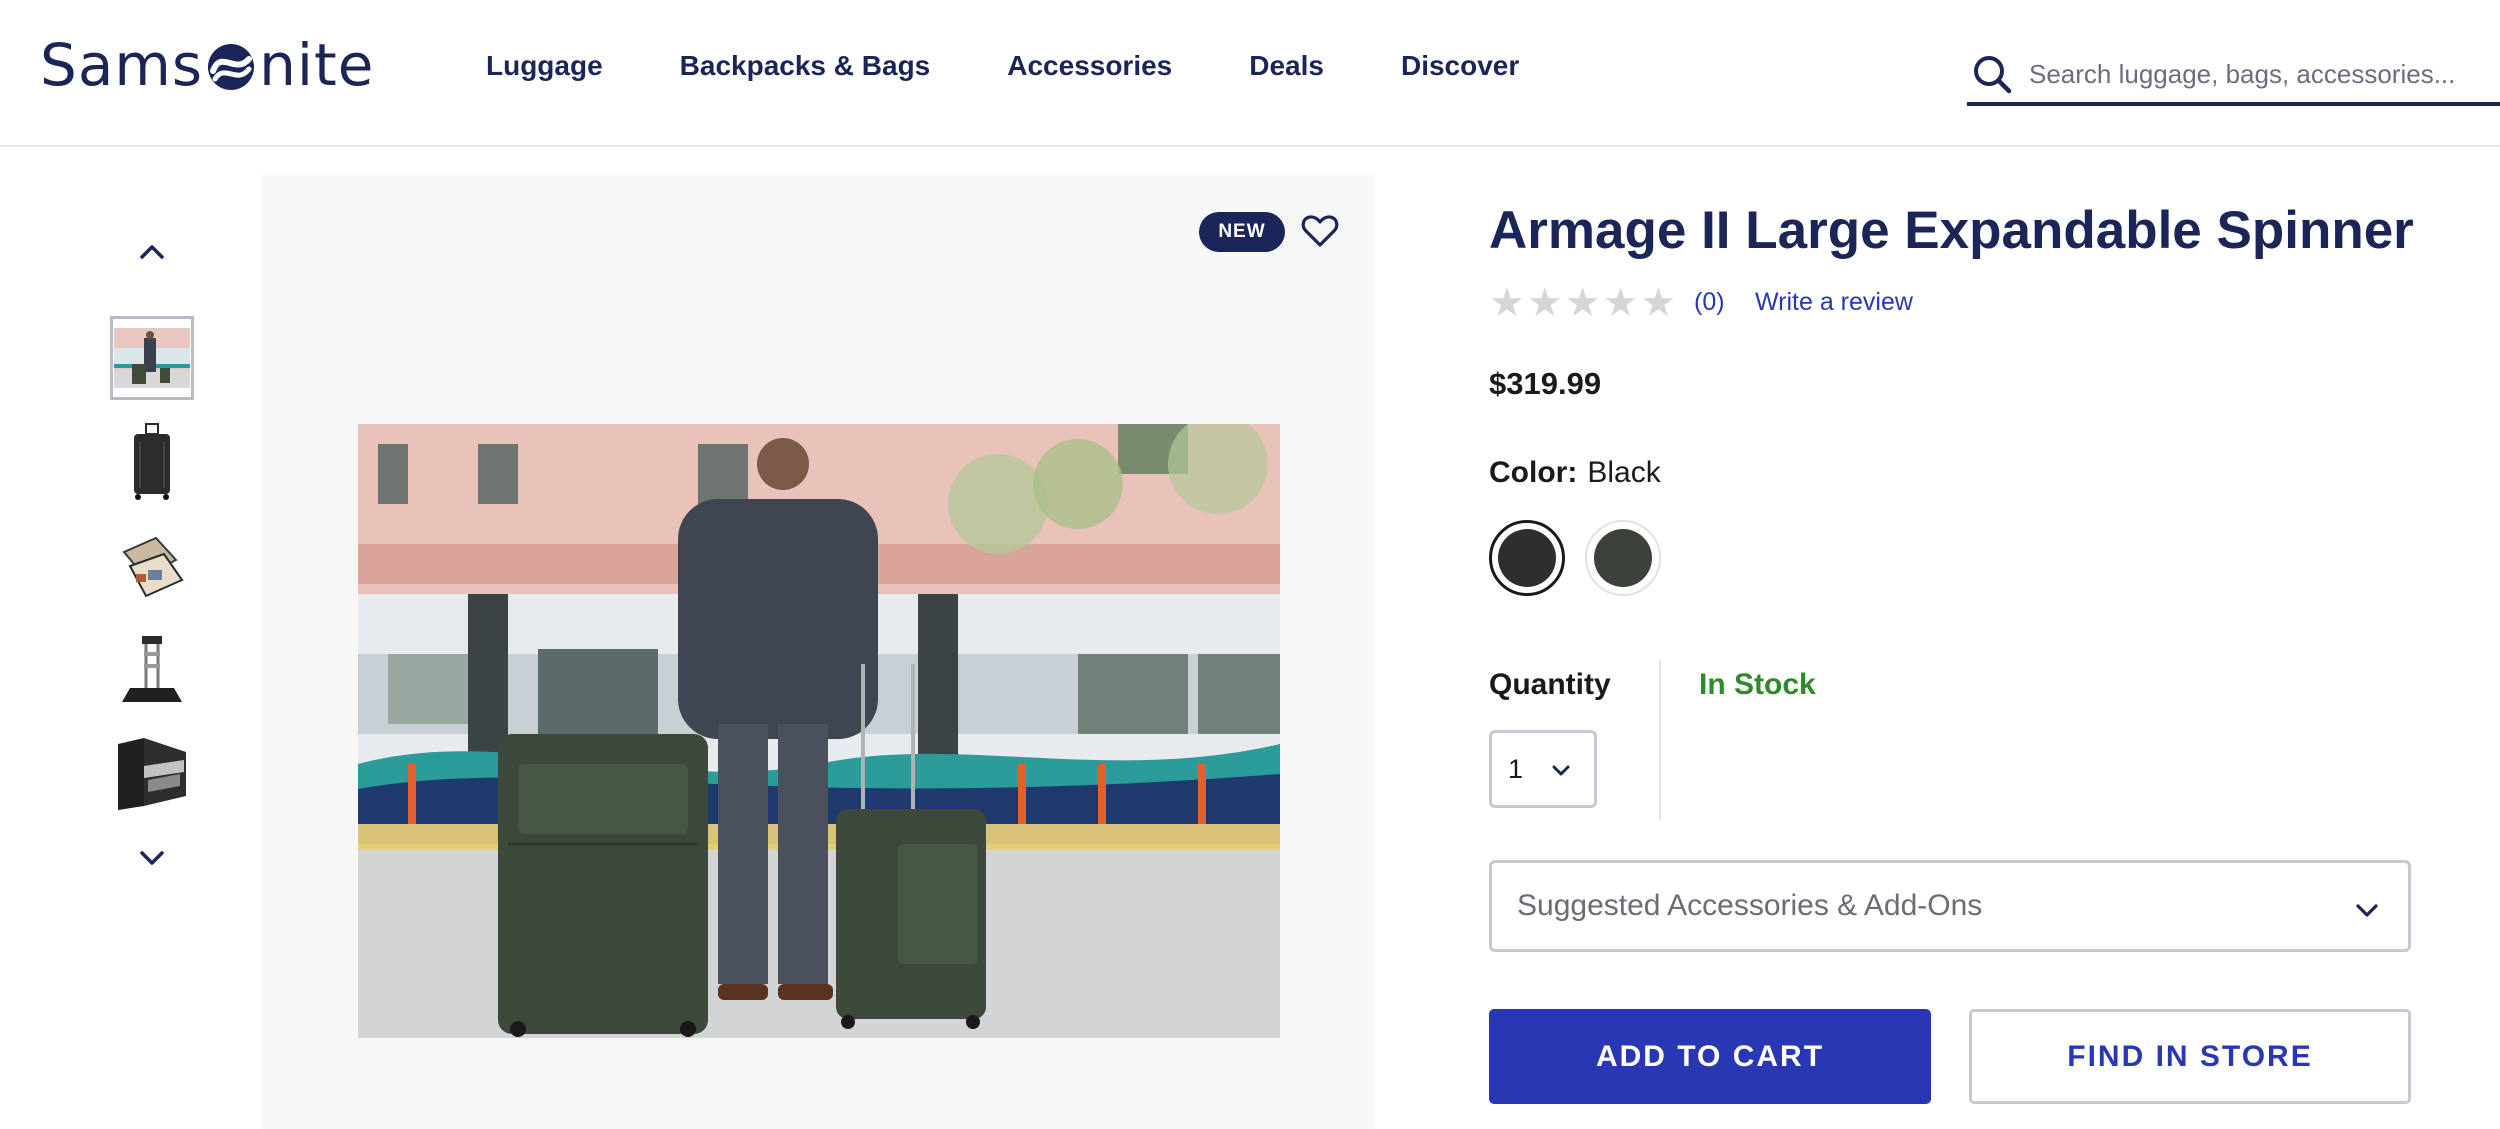  I want to click on star-rating: ★ ★ ★ ★ ★, so click(1583, 303).